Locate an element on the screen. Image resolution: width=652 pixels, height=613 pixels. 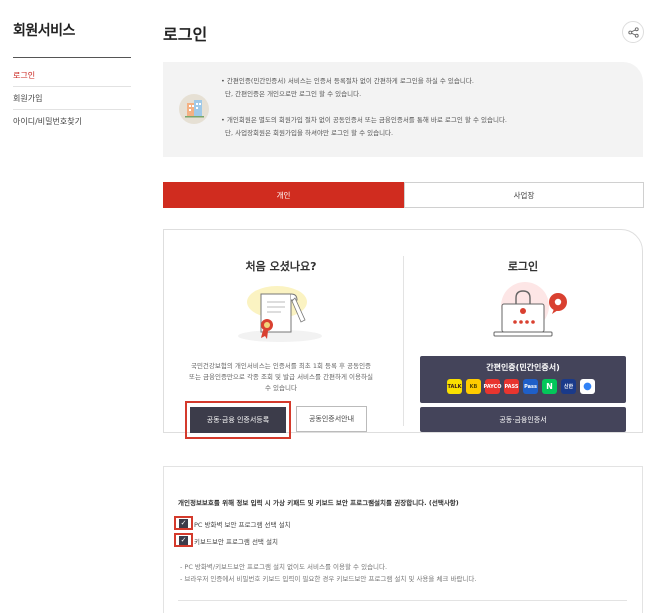
sidebar-divider is located at coordinates (72, 57).